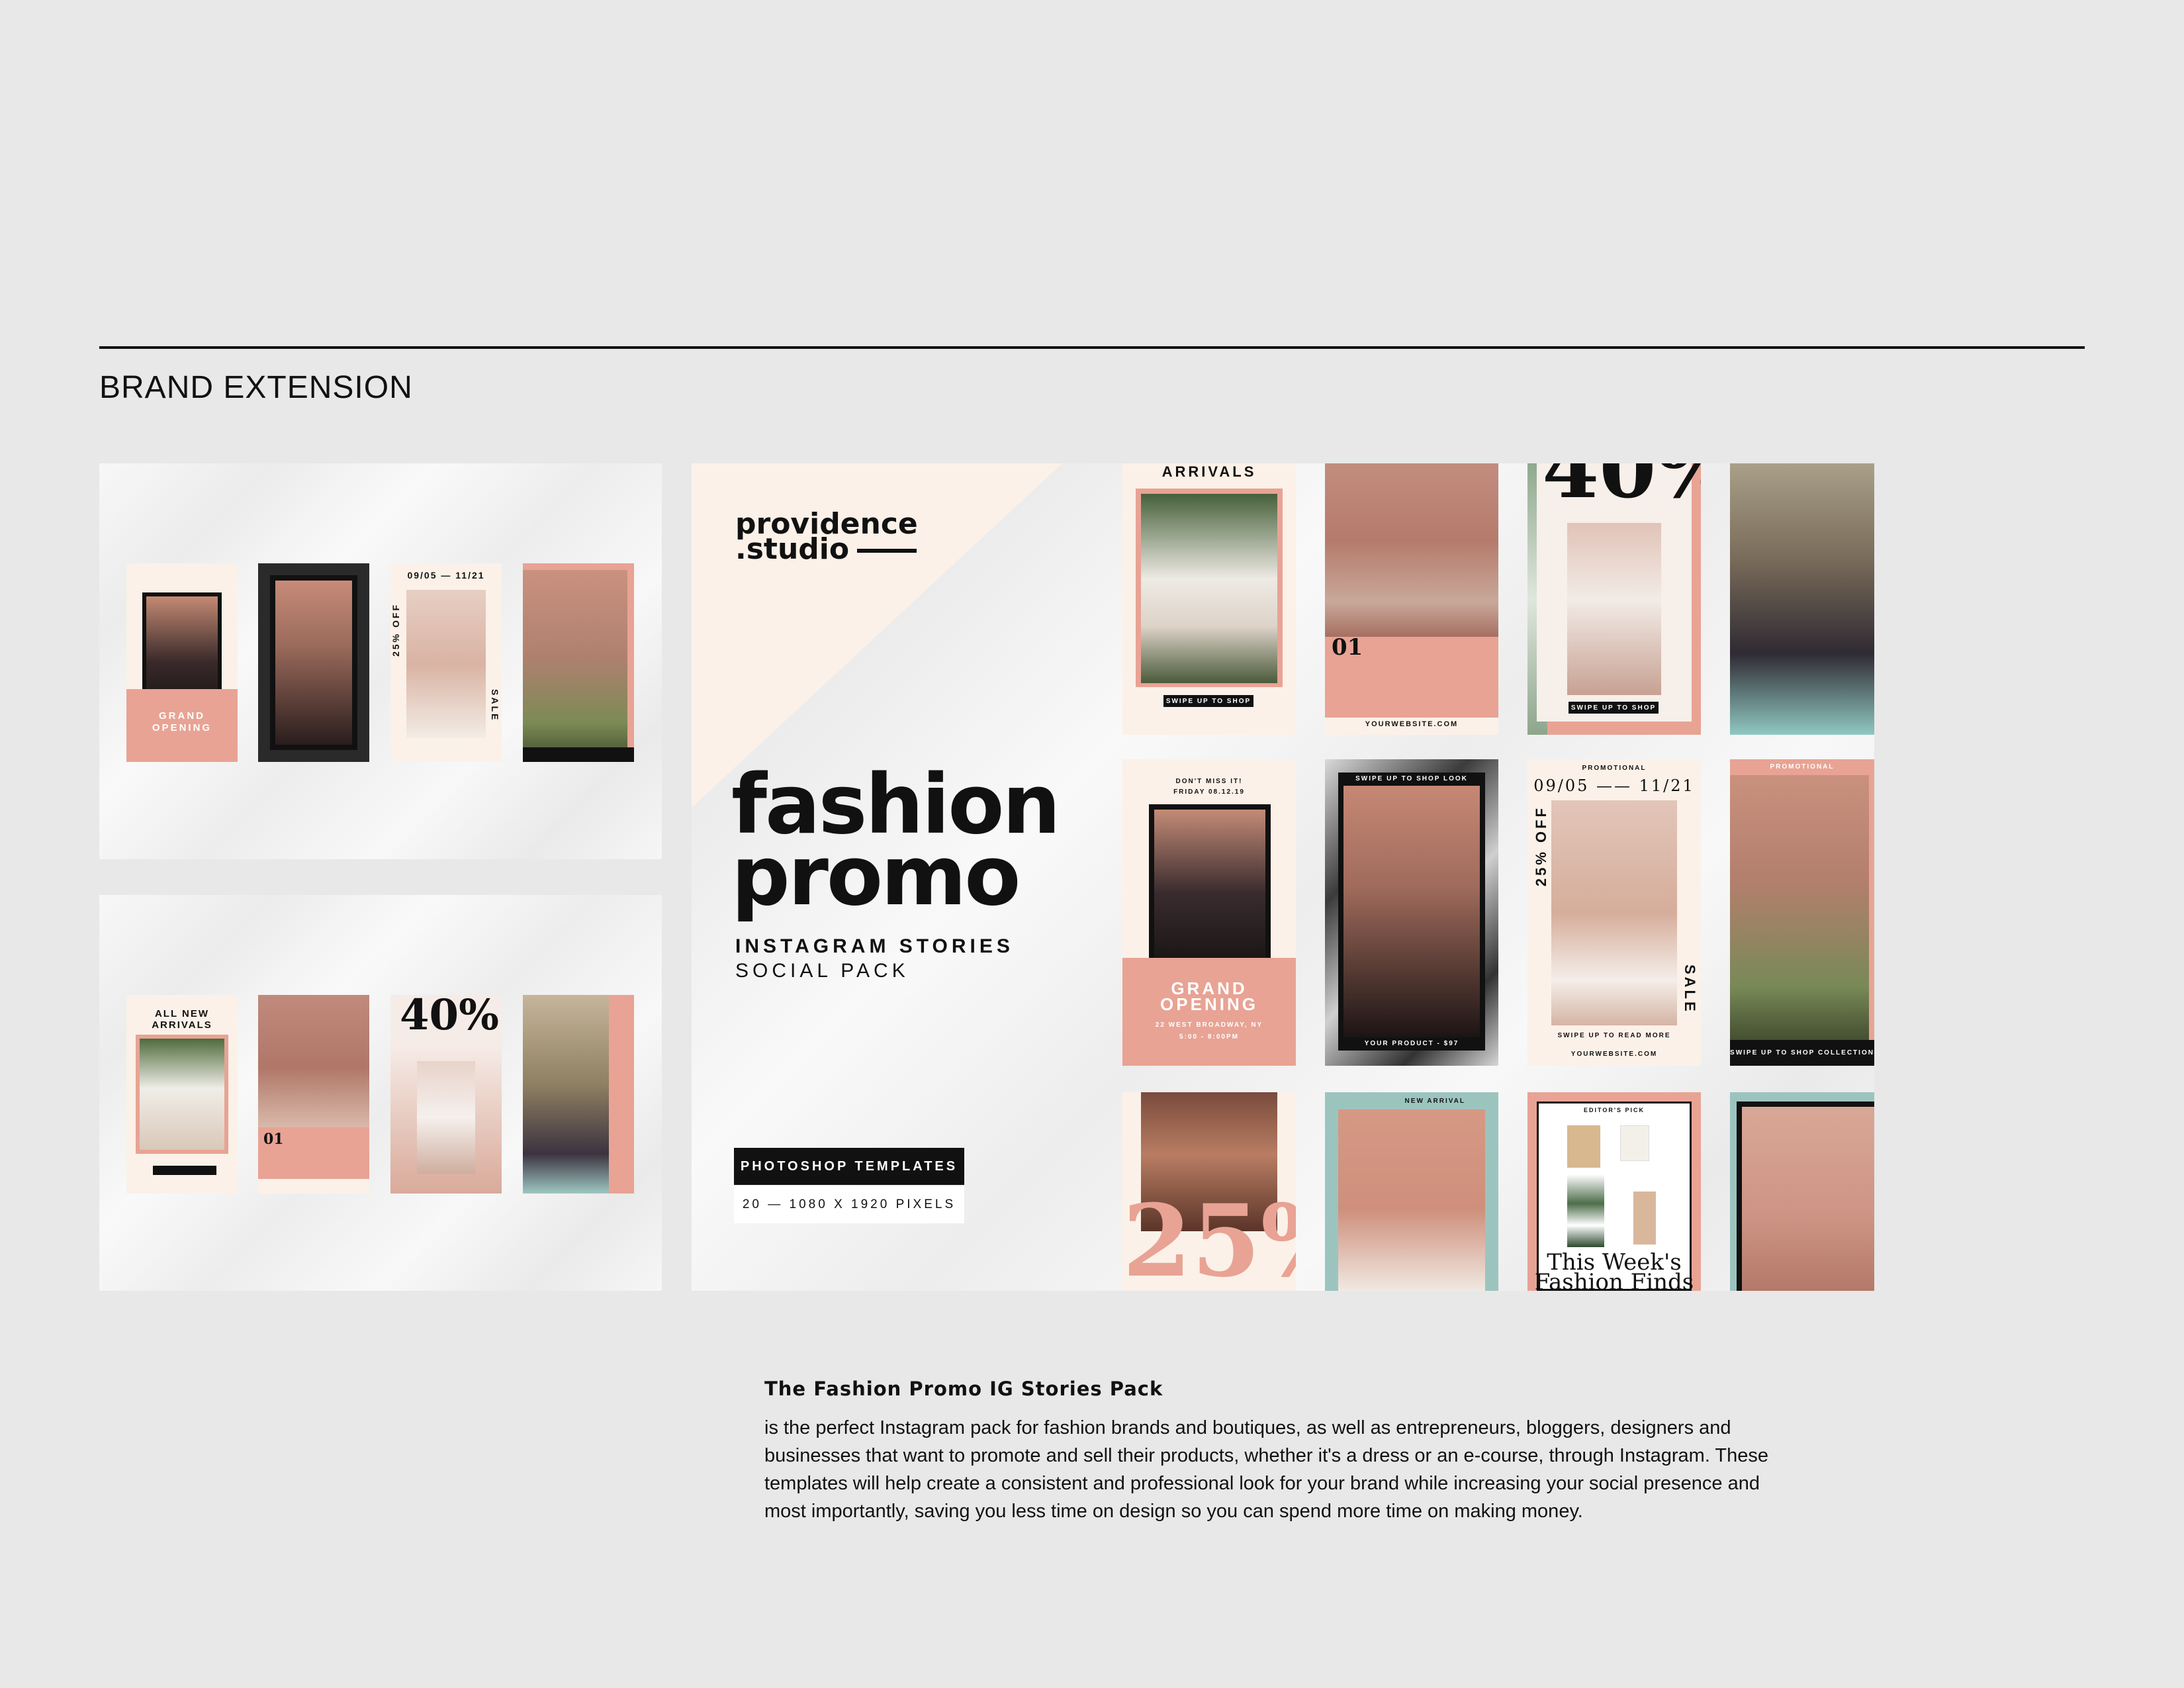 This screenshot has height=1688, width=2184. I want to click on section-title: BRAND EXTENSION, so click(256, 387).